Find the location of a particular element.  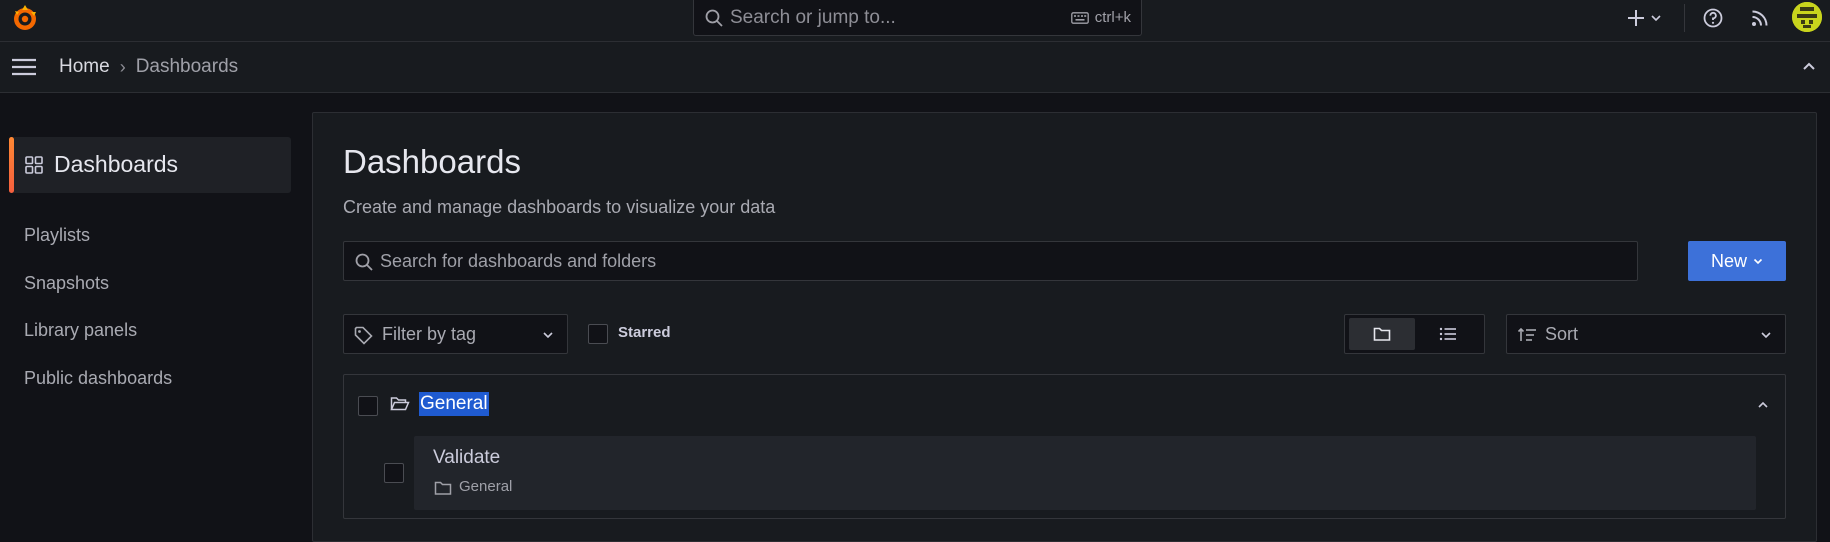

tag-icon is located at coordinates (363, 335).